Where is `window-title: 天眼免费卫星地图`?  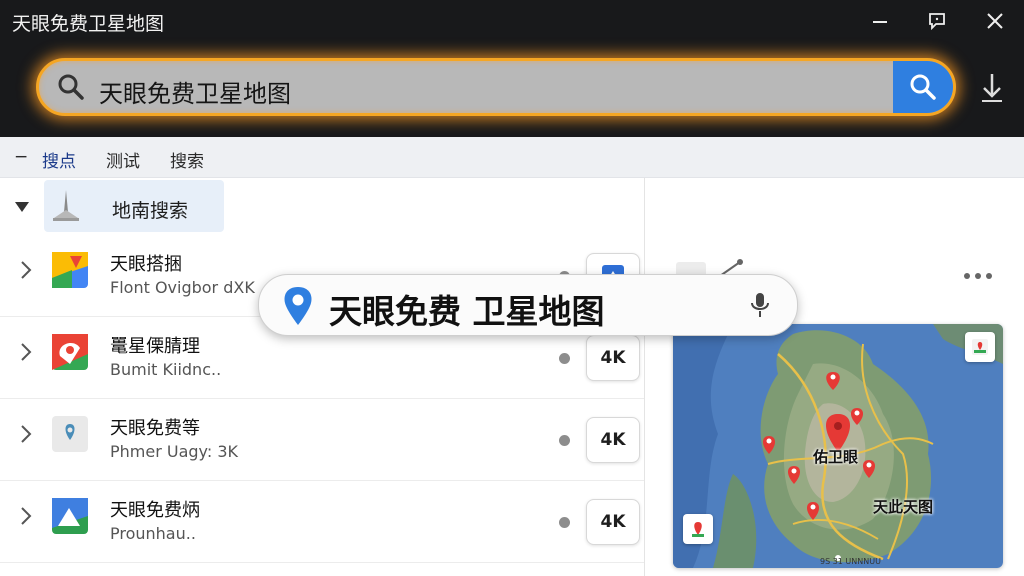
window-title: 天眼免费卫星地图 is located at coordinates (88, 24).